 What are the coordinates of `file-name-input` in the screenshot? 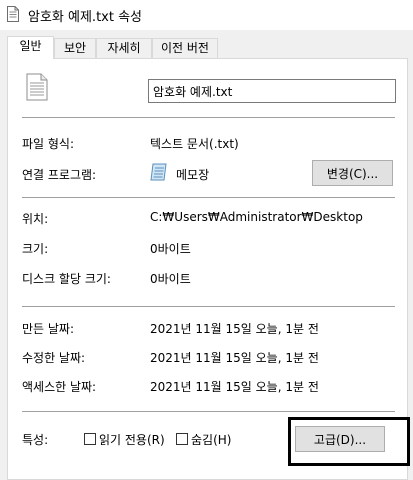 It's located at (272, 91).